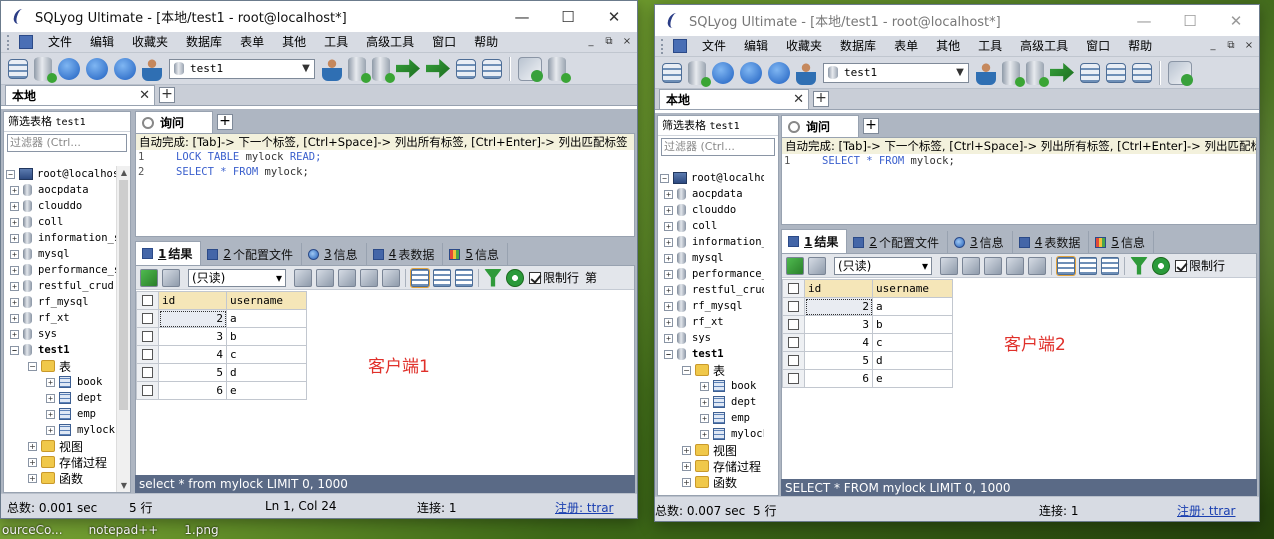  Describe the element at coordinates (391, 277) in the screenshot. I see `cancel-icon` at that location.